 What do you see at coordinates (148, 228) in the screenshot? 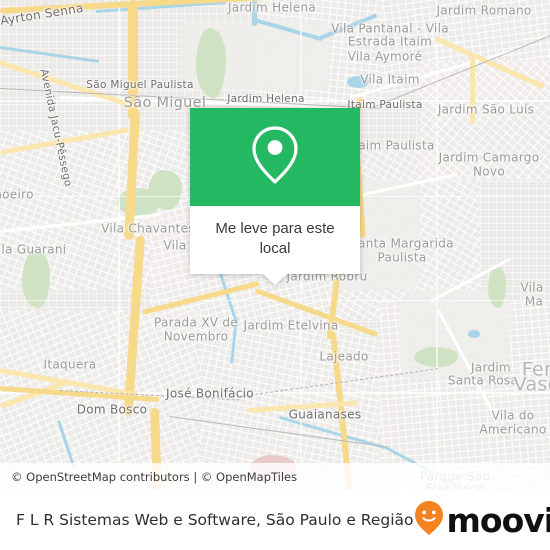
I see `map-place-label: Vila Chavantes` at bounding box center [148, 228].